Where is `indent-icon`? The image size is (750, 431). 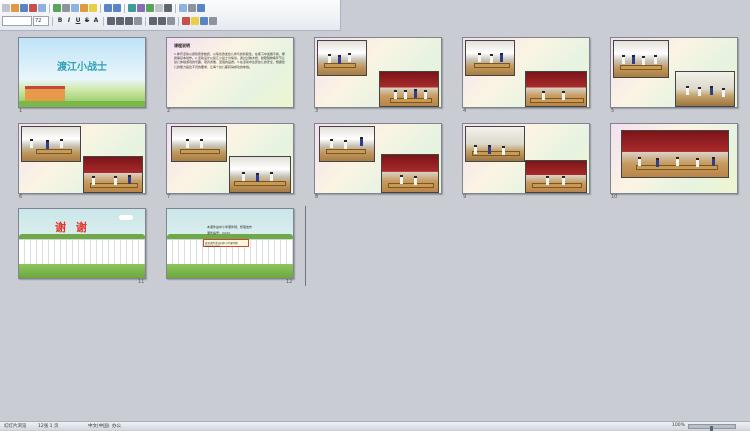
indent-icon is located at coordinates (171, 21).